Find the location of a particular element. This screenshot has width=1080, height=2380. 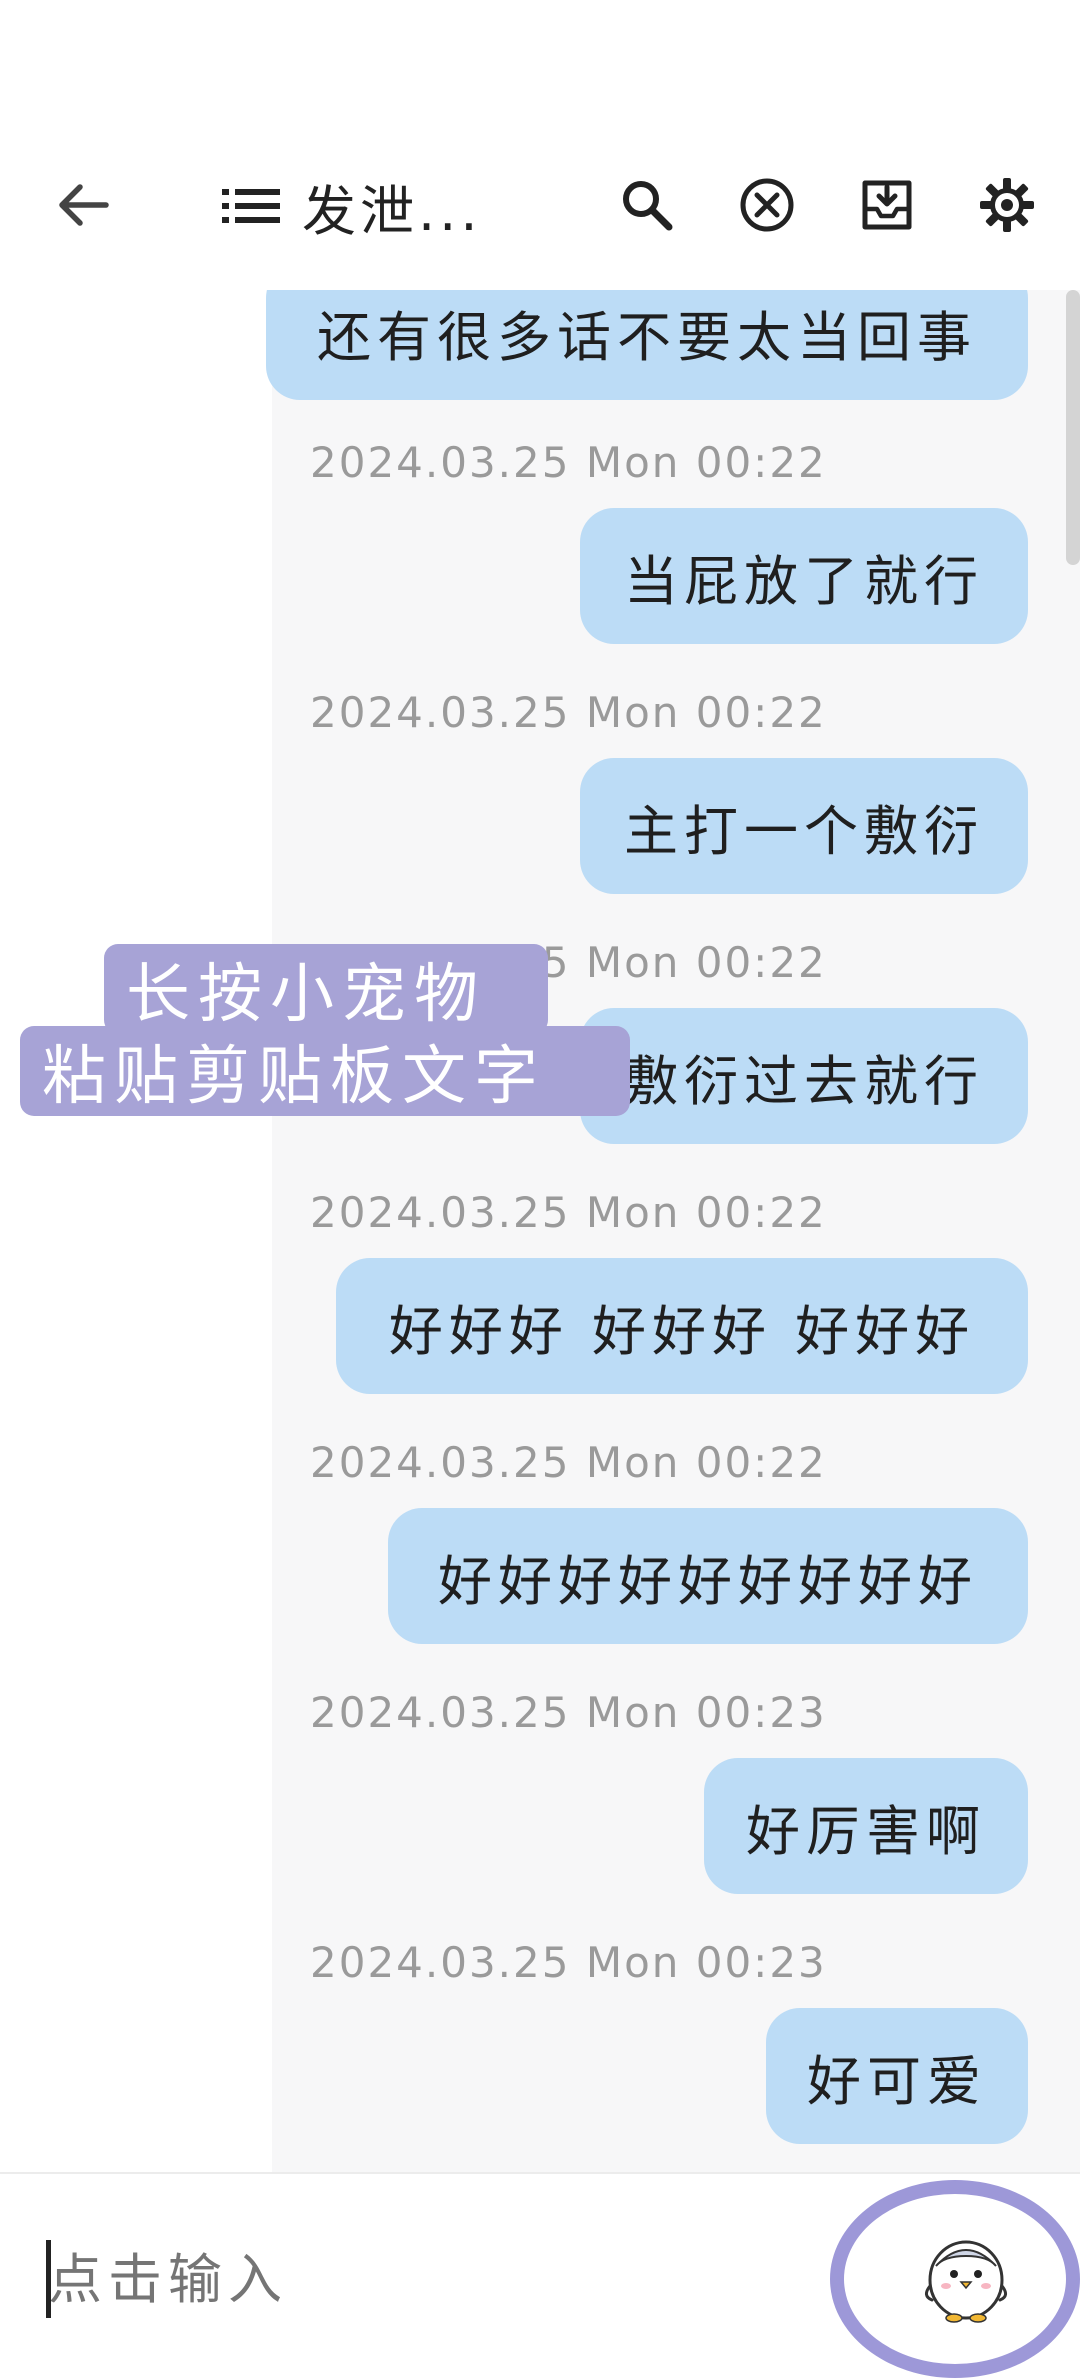

clear-button is located at coordinates (767, 205).